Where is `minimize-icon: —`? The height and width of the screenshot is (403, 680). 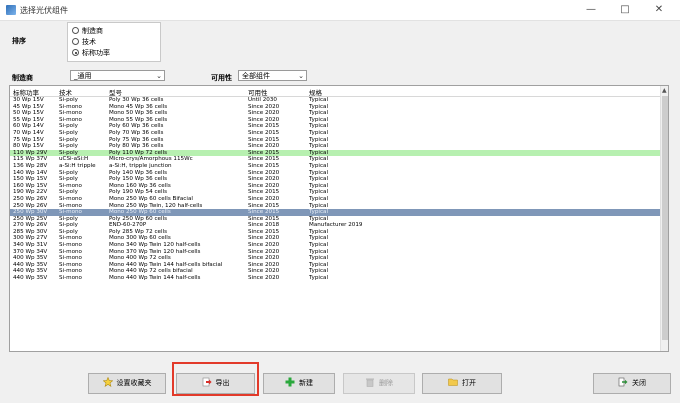
minimize-icon: — is located at coordinates (591, 10).